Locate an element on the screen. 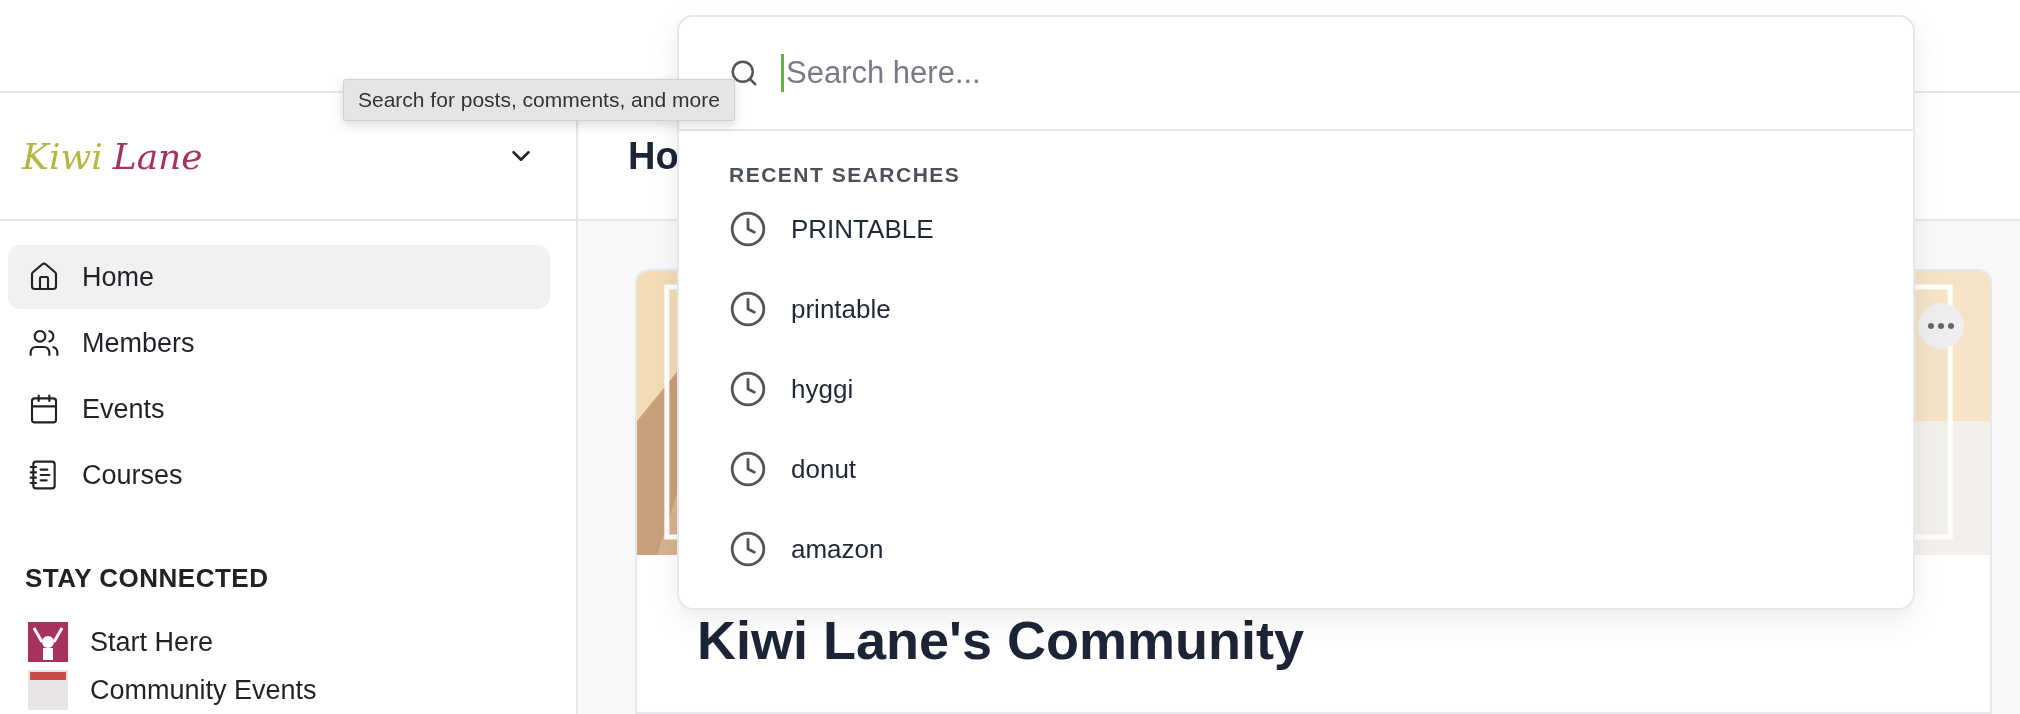 The height and width of the screenshot is (714, 2020). nav-label: Home is located at coordinates (118, 277).